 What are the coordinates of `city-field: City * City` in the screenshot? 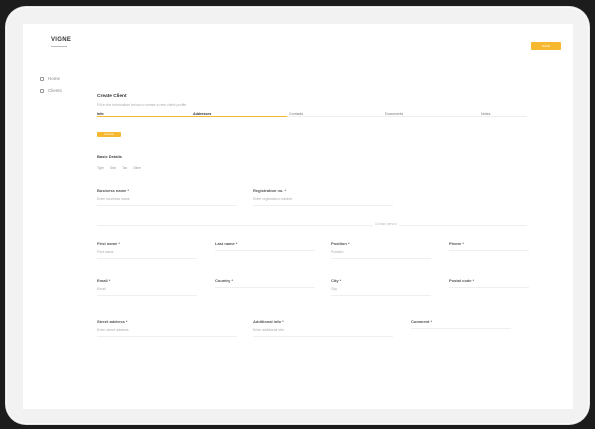 It's located at (381, 287).